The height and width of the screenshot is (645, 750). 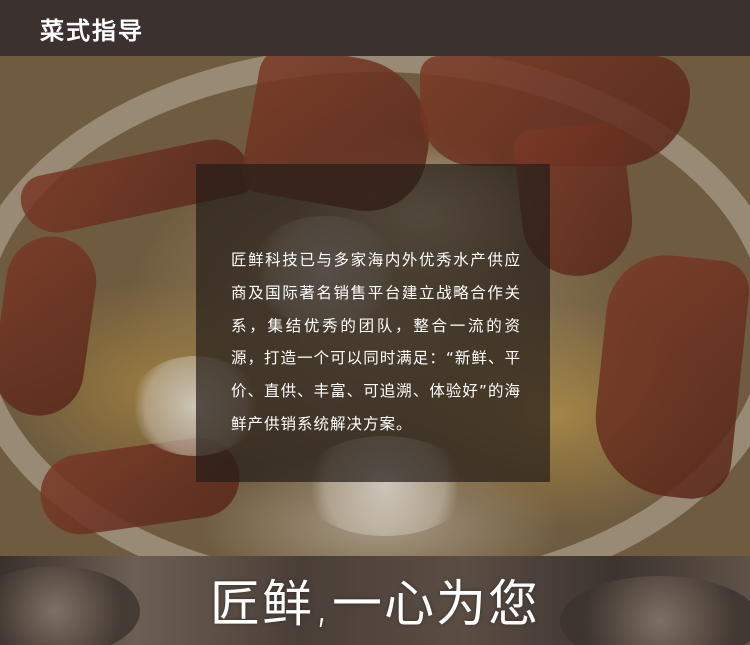 I want to click on section-title: 菜式指导, so click(x=92, y=30).